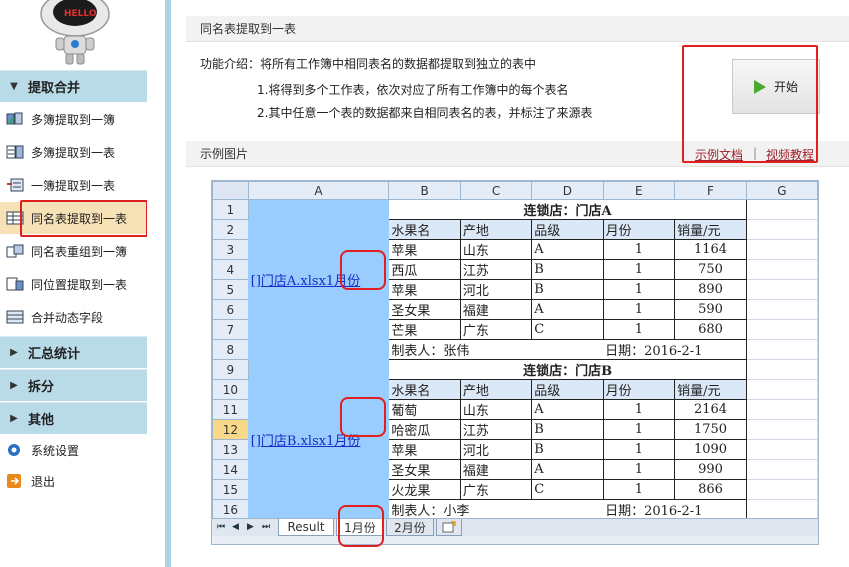  What do you see at coordinates (781, 190) in the screenshot?
I see `column-header: G` at bounding box center [781, 190].